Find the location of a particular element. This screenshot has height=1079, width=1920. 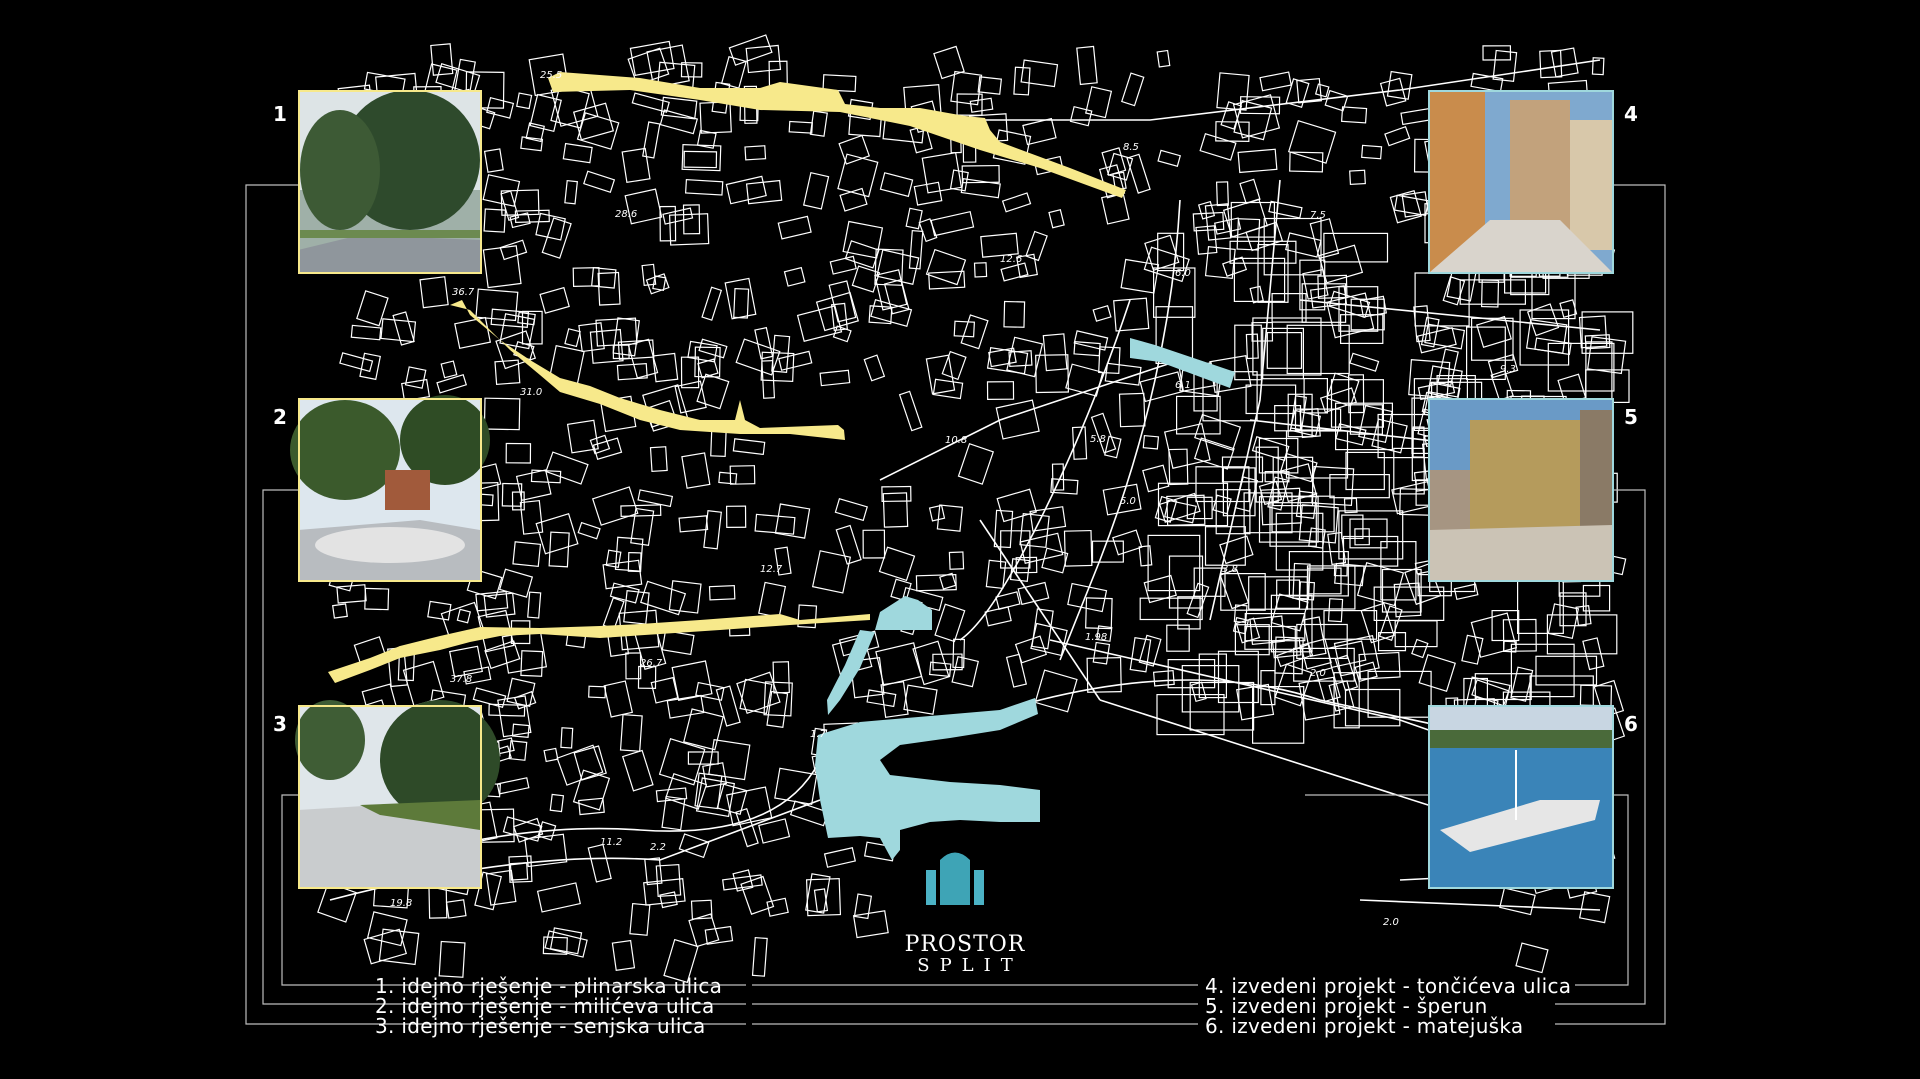

elevation-label: 36.7 is located at coordinates (463, 292).